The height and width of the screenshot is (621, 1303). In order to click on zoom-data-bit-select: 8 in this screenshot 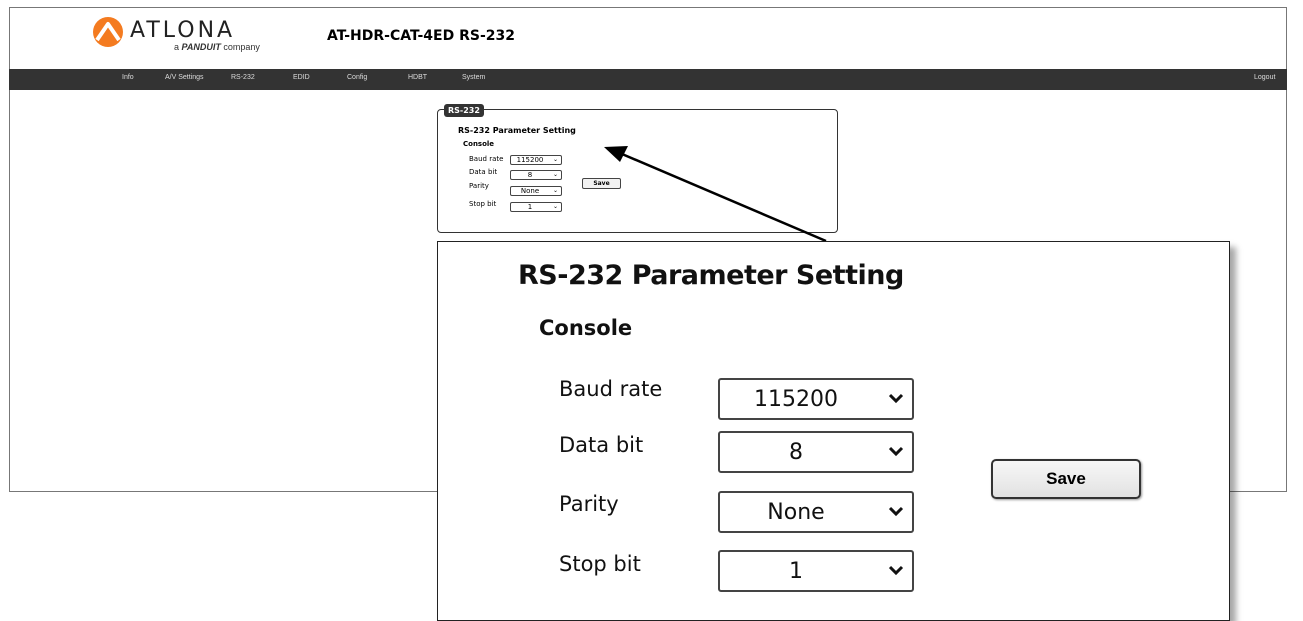, I will do `click(816, 452)`.